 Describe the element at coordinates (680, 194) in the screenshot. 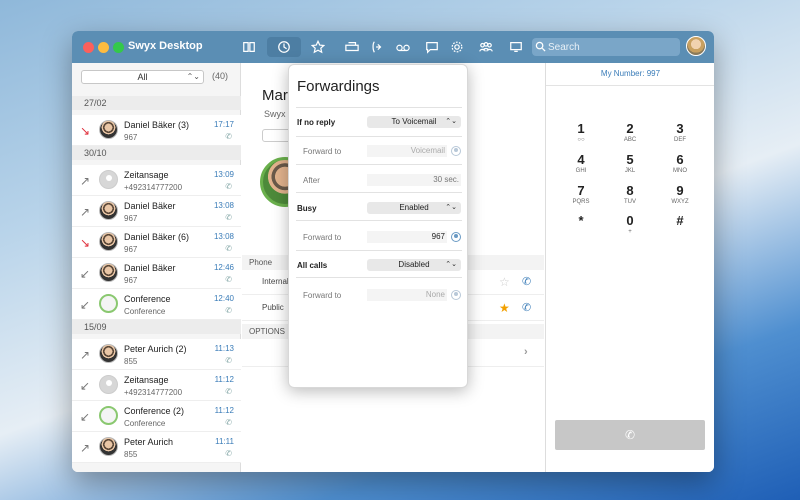

I see `dial-key-9: 9 WXYZ` at that location.